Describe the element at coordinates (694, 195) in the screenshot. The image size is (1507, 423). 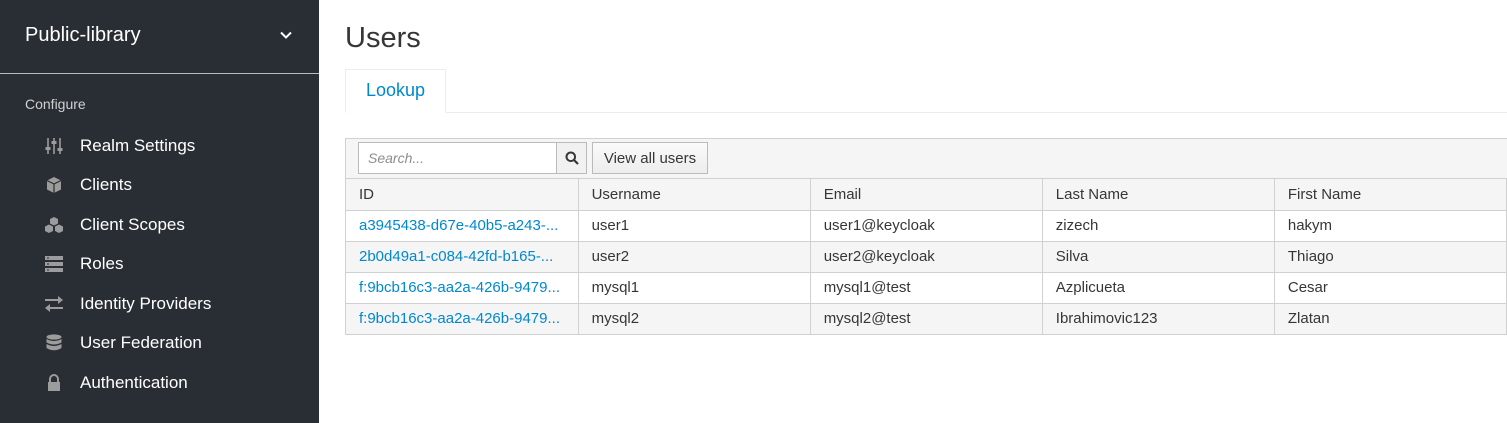
I see `column-header-username: Username` at that location.